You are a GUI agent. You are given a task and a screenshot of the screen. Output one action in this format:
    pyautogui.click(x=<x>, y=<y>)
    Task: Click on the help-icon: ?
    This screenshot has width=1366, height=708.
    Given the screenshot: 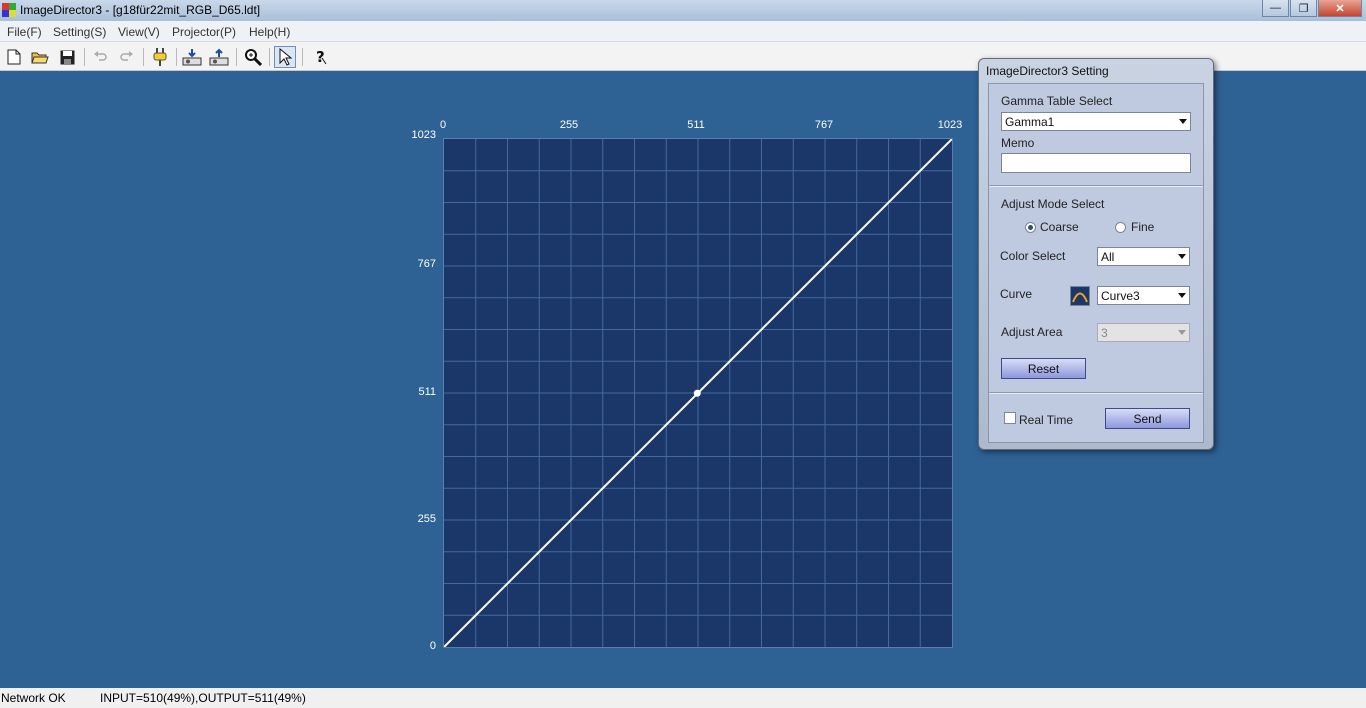 What is the action you would take?
    pyautogui.click(x=320, y=57)
    